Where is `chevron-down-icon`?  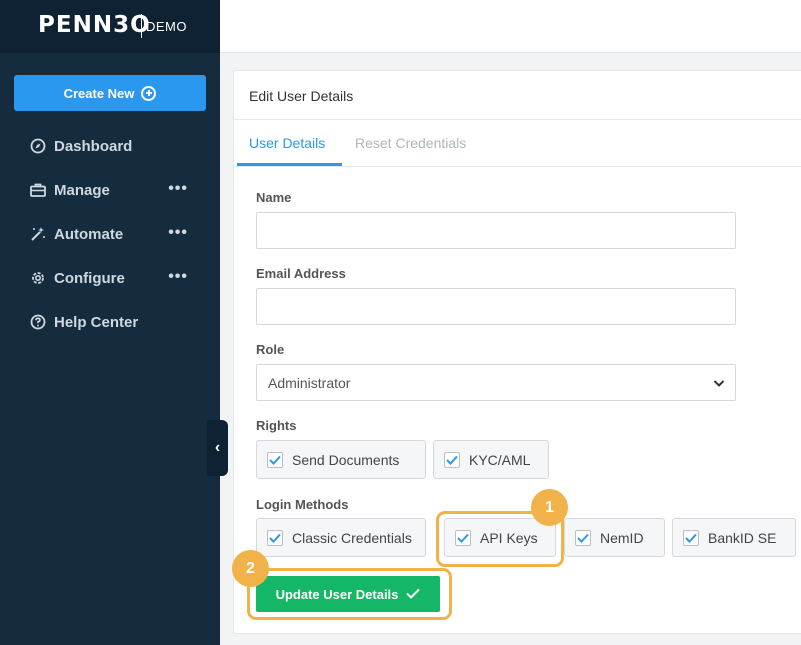
chevron-down-icon is located at coordinates (719, 384).